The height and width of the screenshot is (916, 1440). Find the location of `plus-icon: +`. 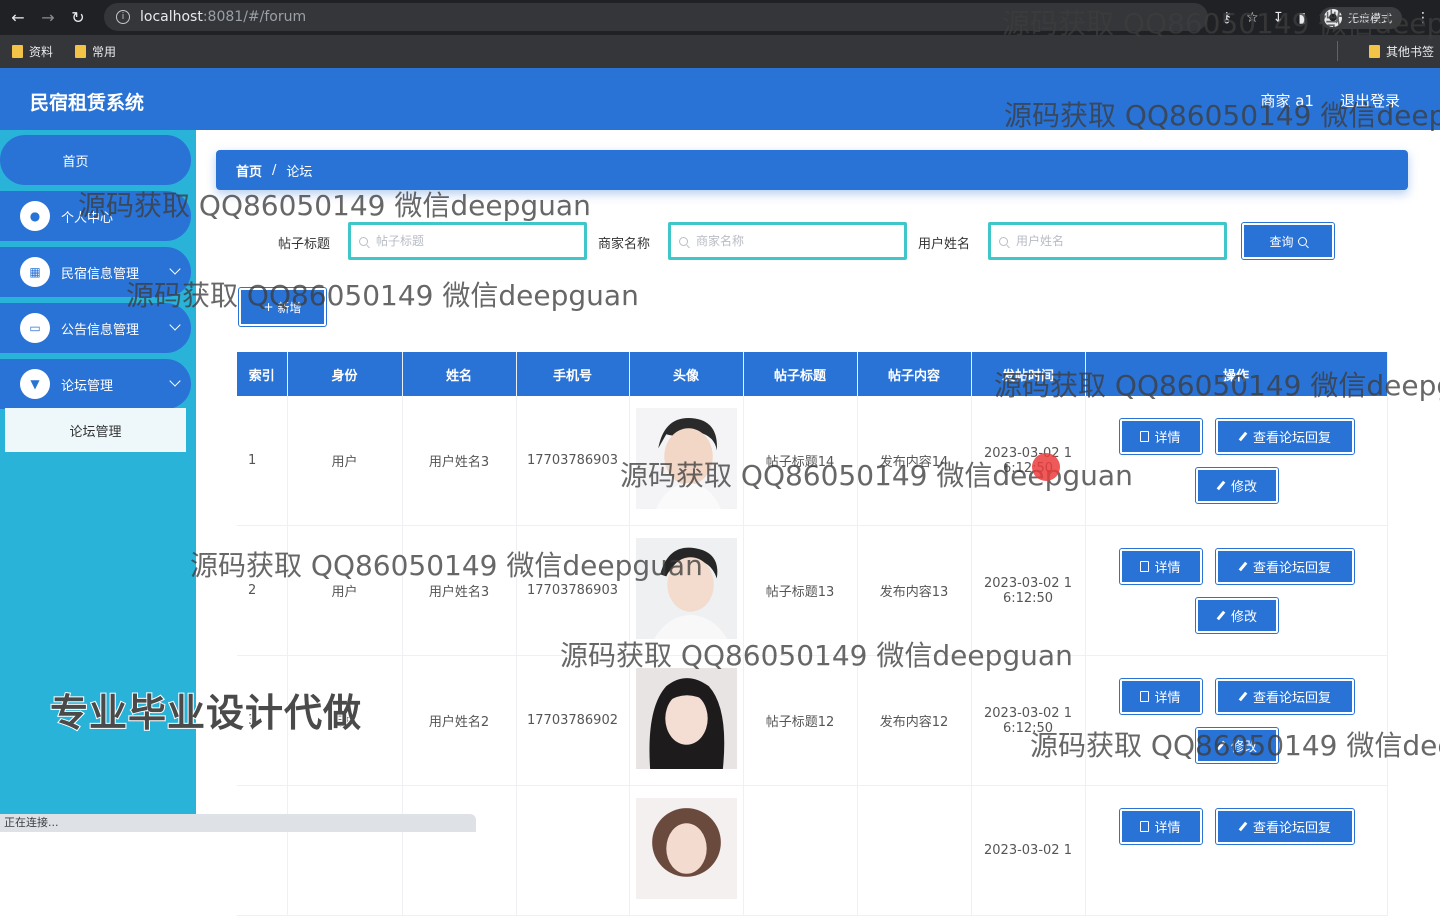

plus-icon: + is located at coordinates (268, 307).